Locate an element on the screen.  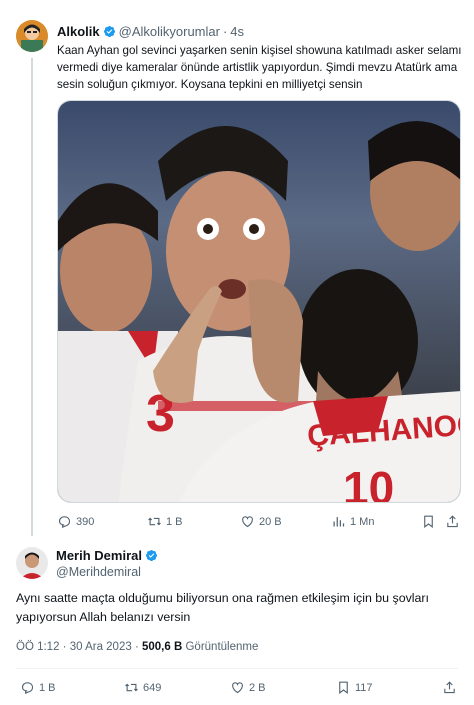
view-count: 1 Mn is located at coordinates (362, 521).